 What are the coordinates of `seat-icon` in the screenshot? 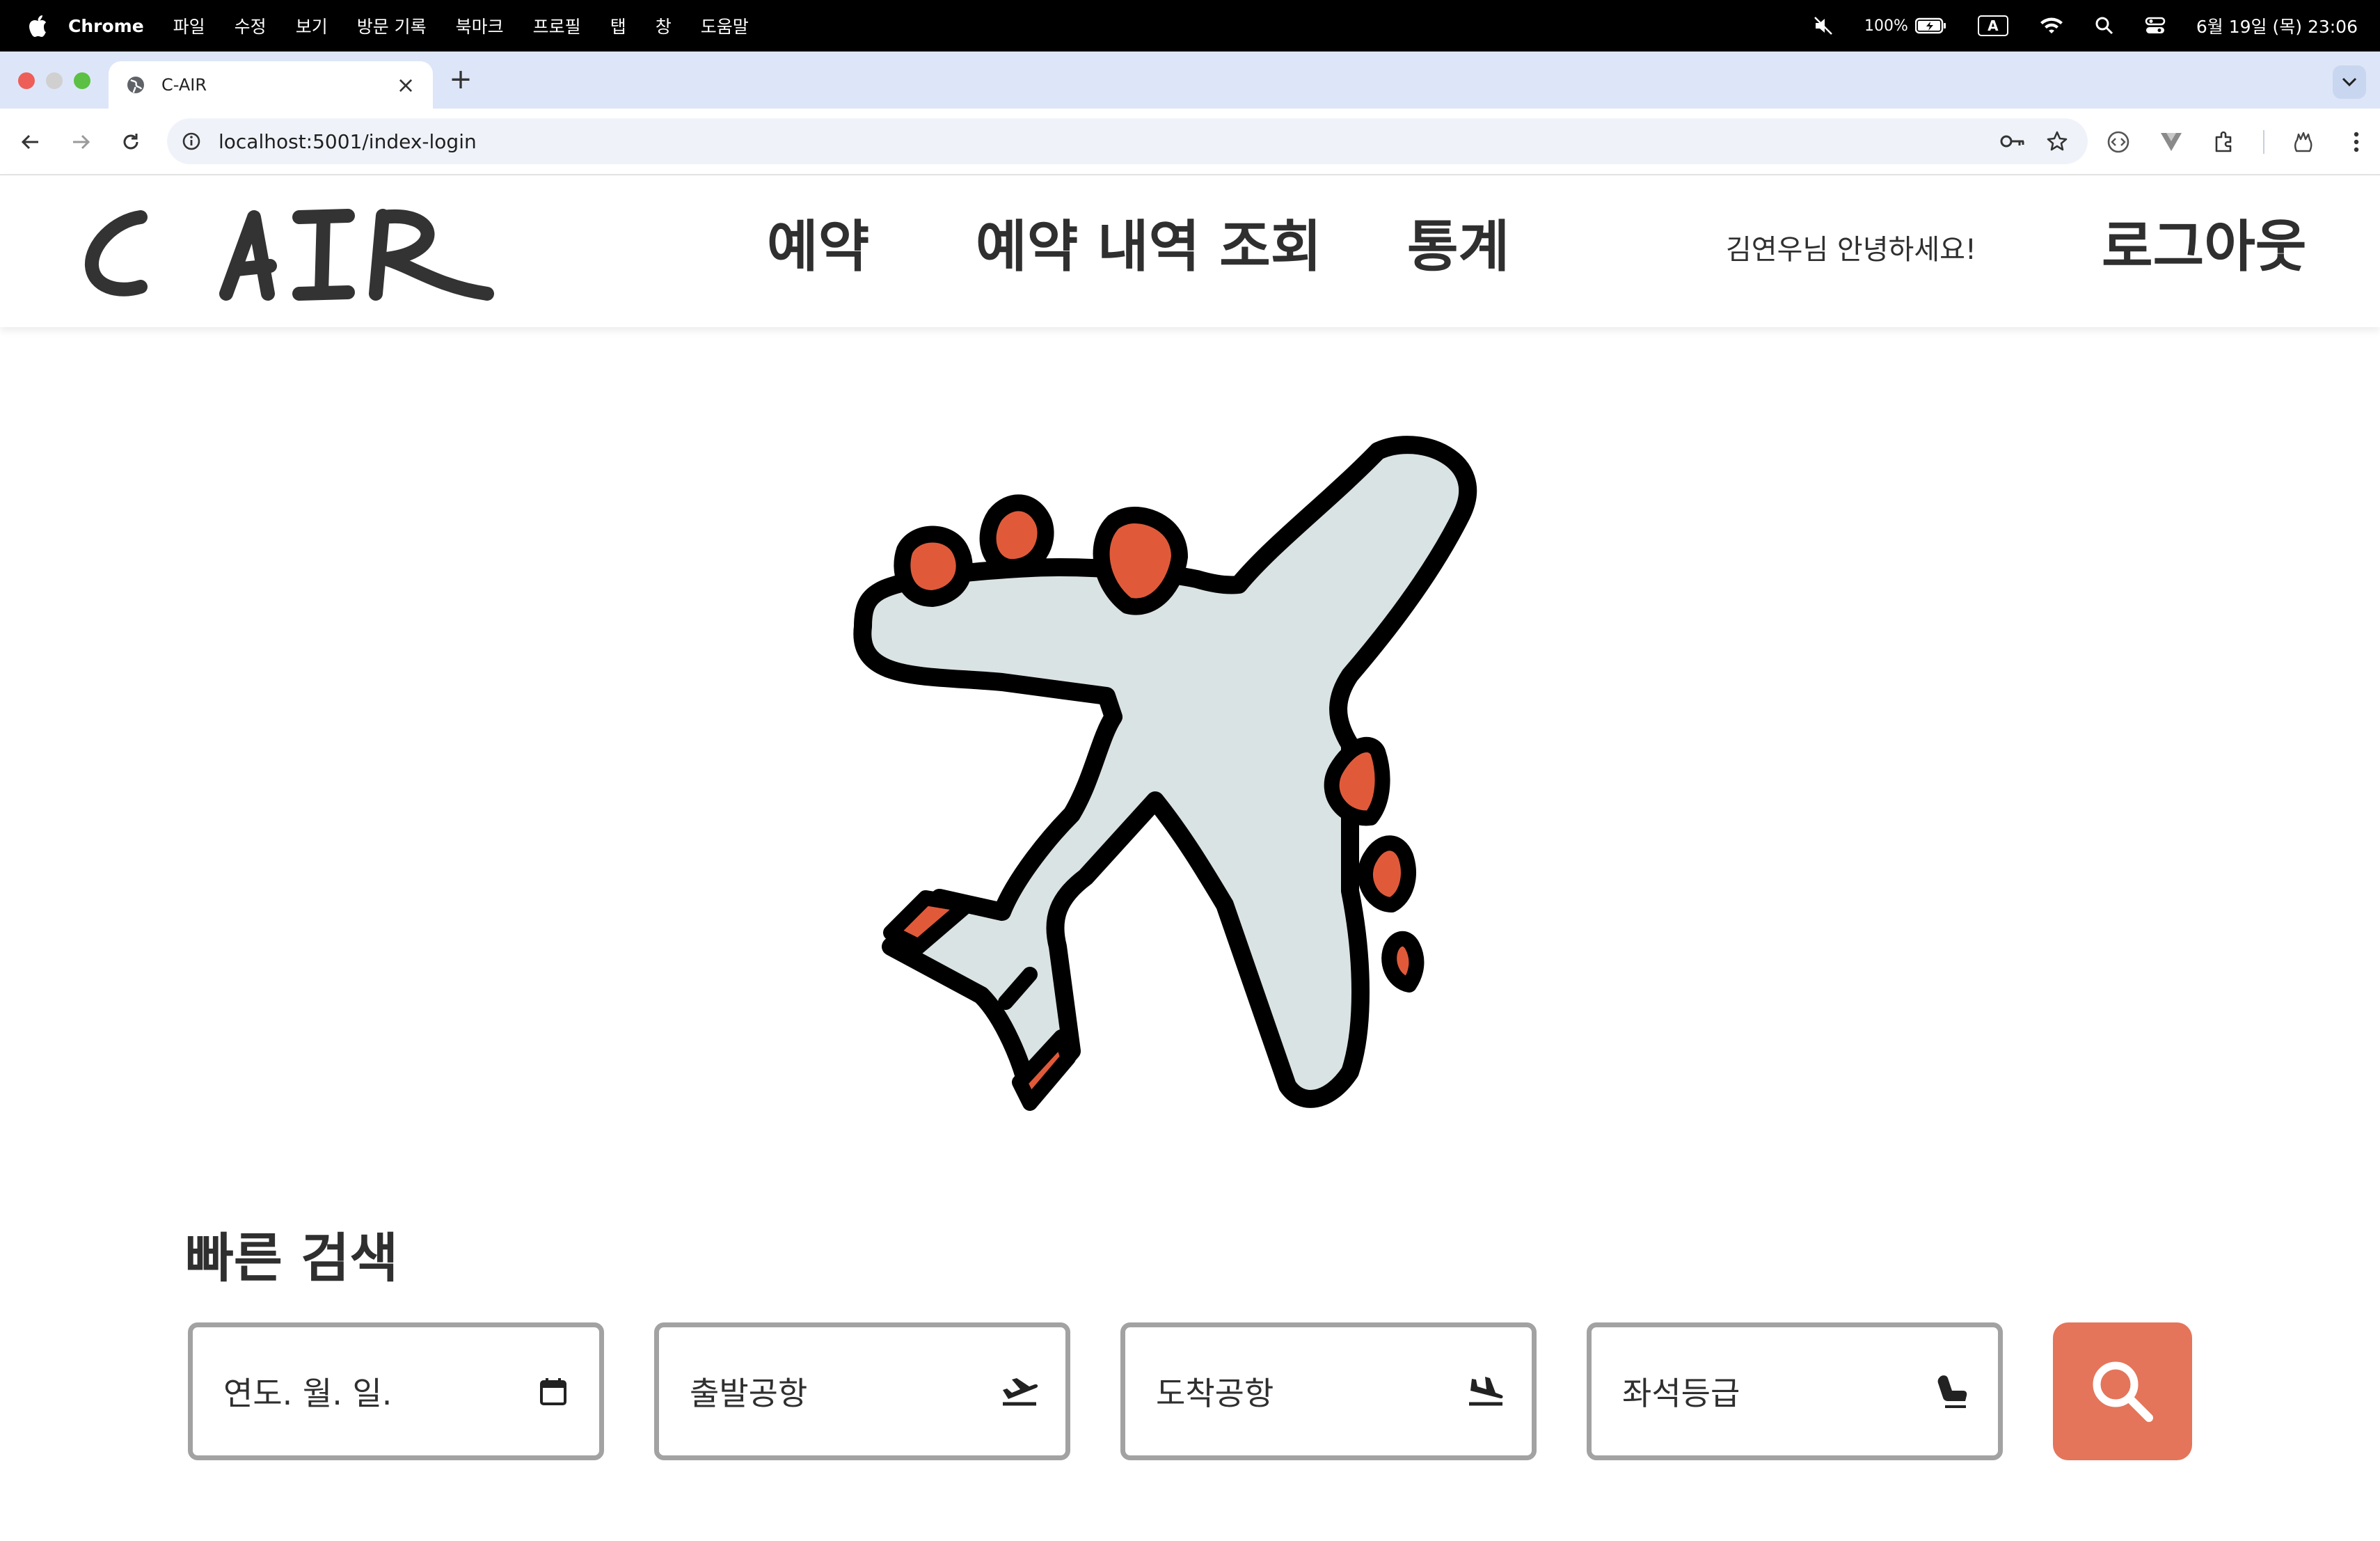 It's located at (1952, 1391).